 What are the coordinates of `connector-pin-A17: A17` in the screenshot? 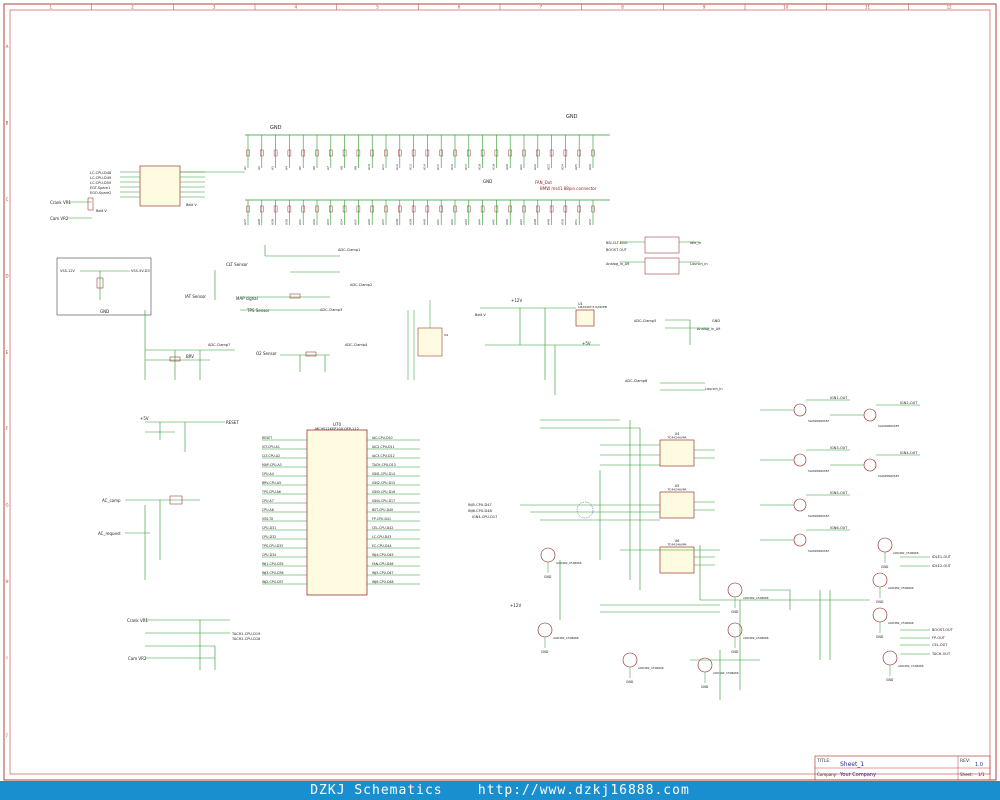 It's located at (466, 167).